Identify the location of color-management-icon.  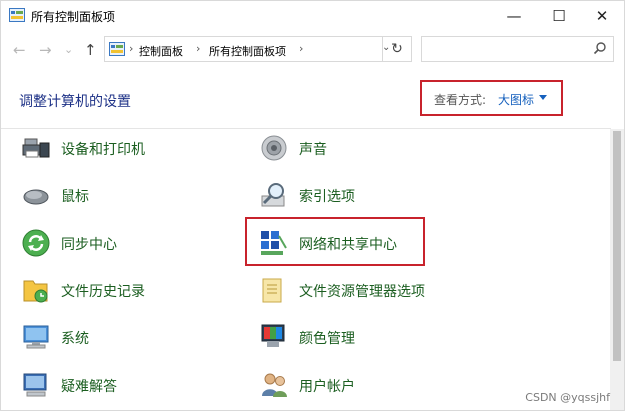
(273, 335).